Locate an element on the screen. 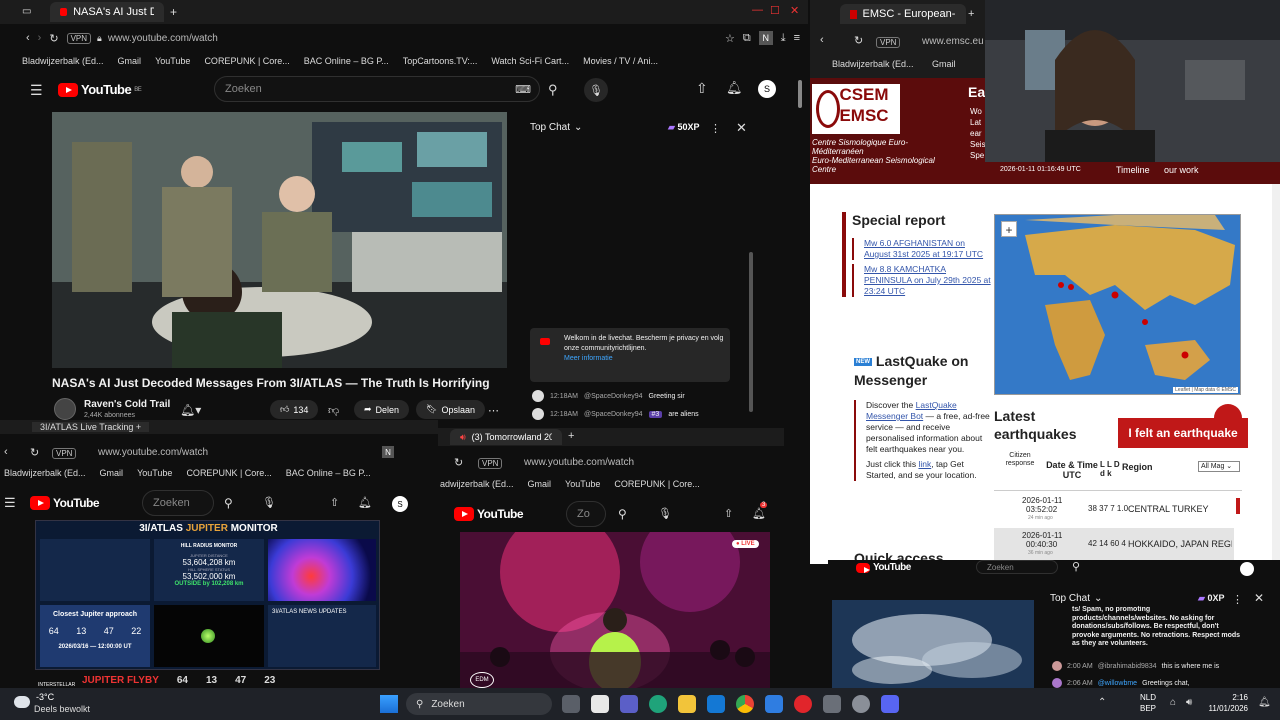 Image resolution: width=1280 pixels, height=720 pixels. notifications-icon: 🔔︎ is located at coordinates (734, 88).